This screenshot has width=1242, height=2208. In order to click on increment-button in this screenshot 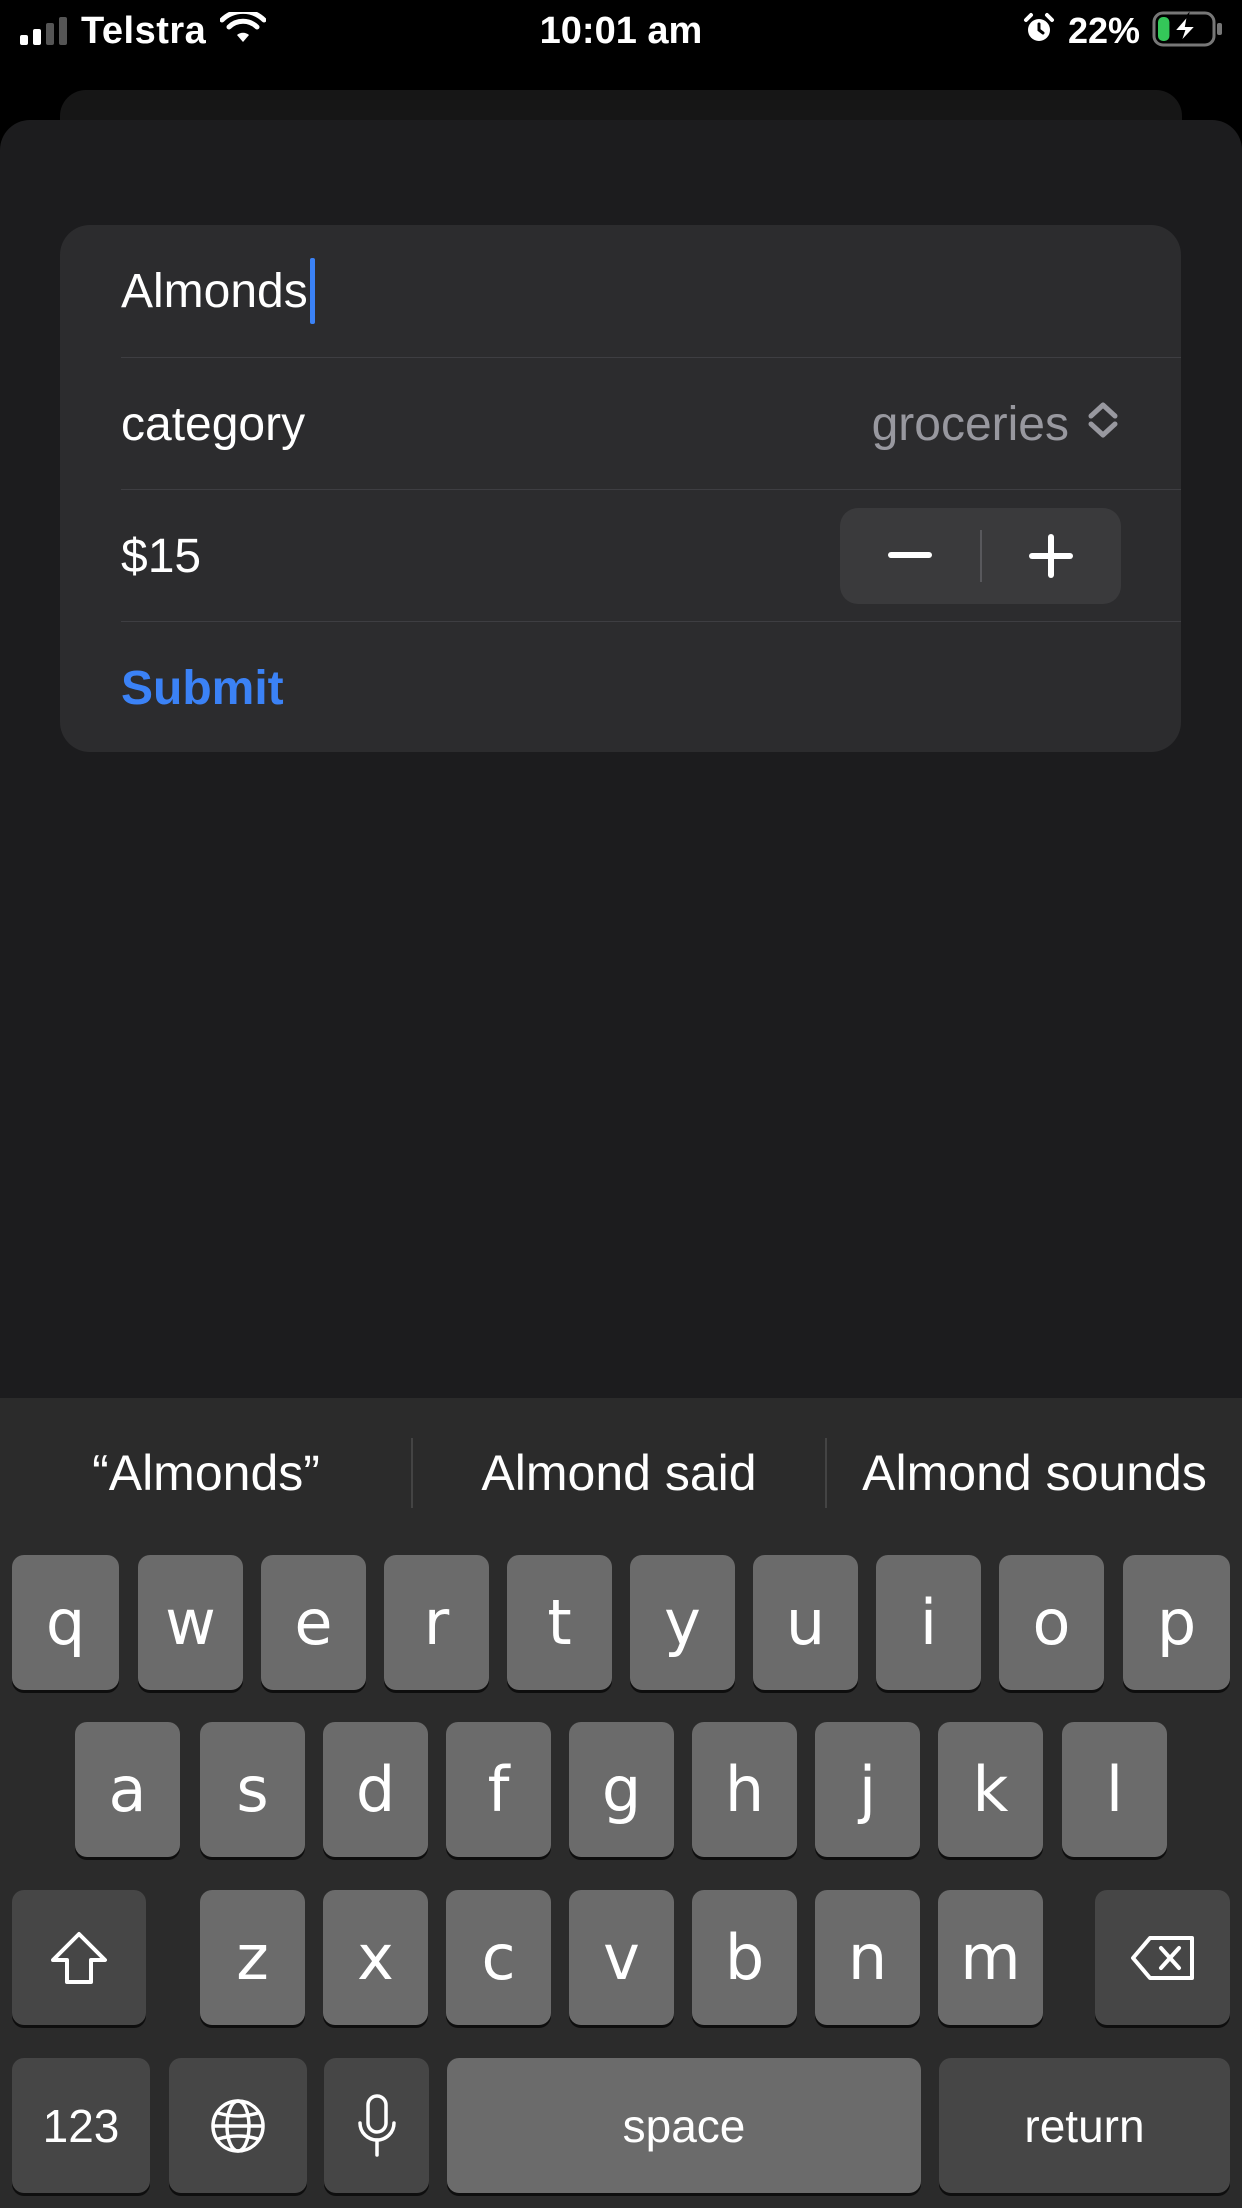, I will do `click(1052, 556)`.